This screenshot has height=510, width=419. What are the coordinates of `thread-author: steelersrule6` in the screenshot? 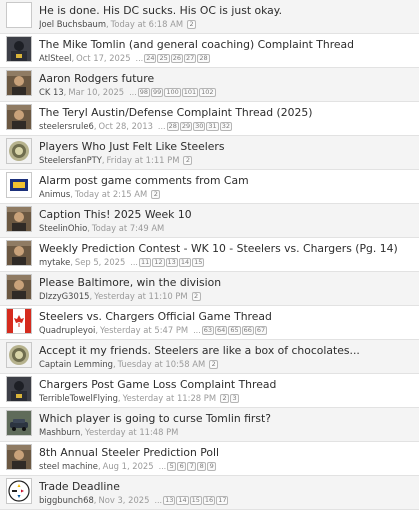 It's located at (66, 126).